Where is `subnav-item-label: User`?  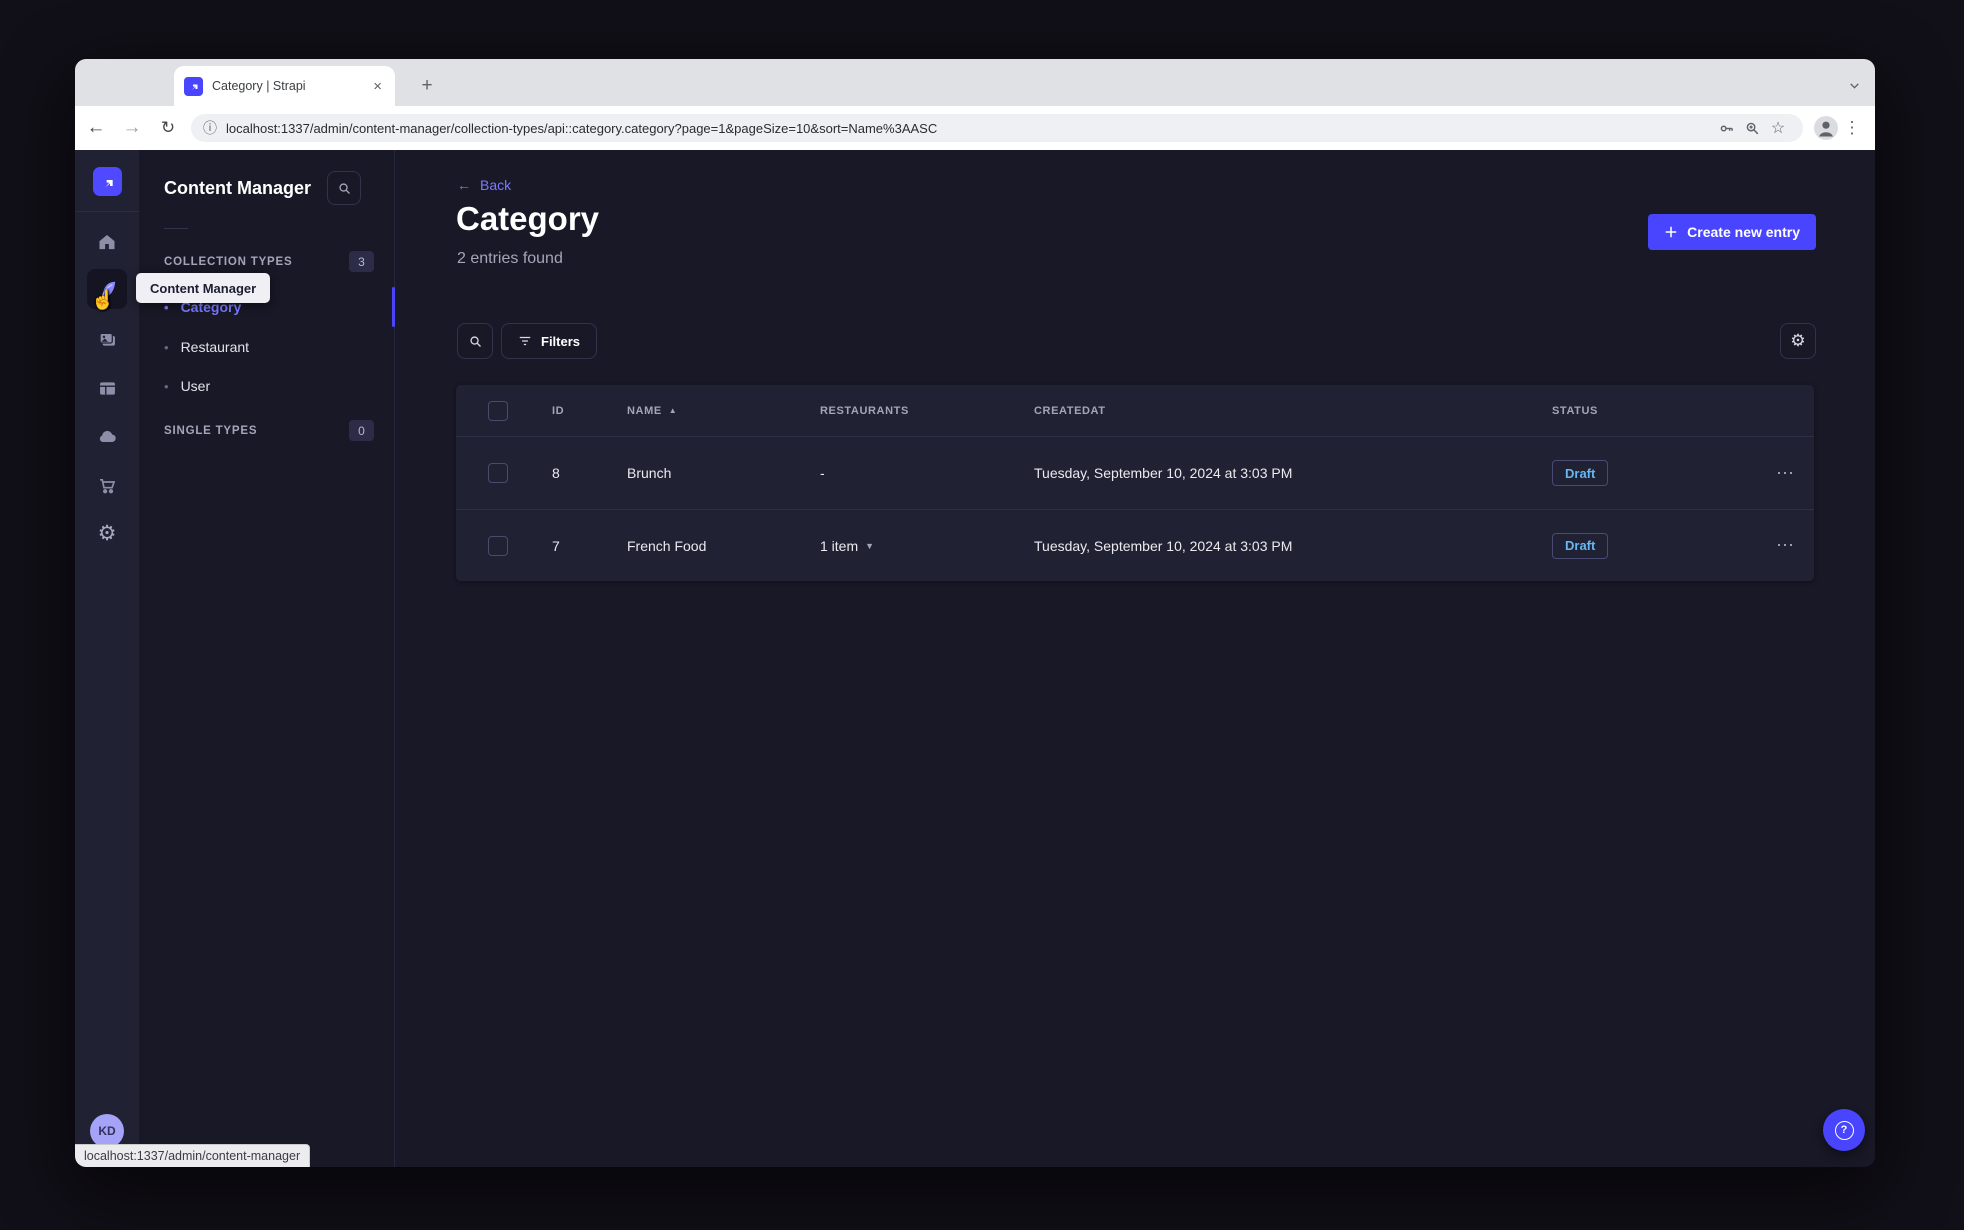
subnav-item-label: User is located at coordinates (195, 386).